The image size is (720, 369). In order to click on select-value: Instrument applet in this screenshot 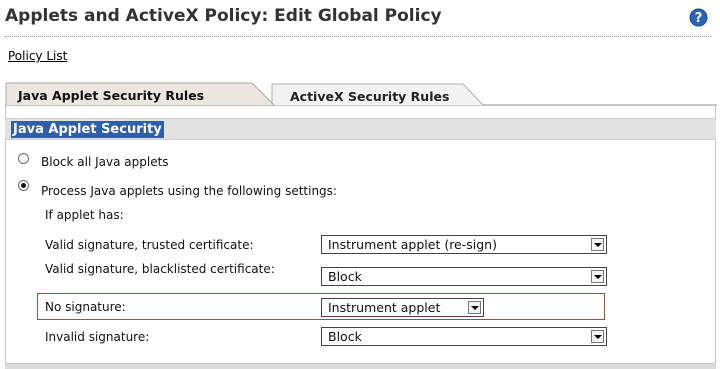, I will do `click(384, 307)`.